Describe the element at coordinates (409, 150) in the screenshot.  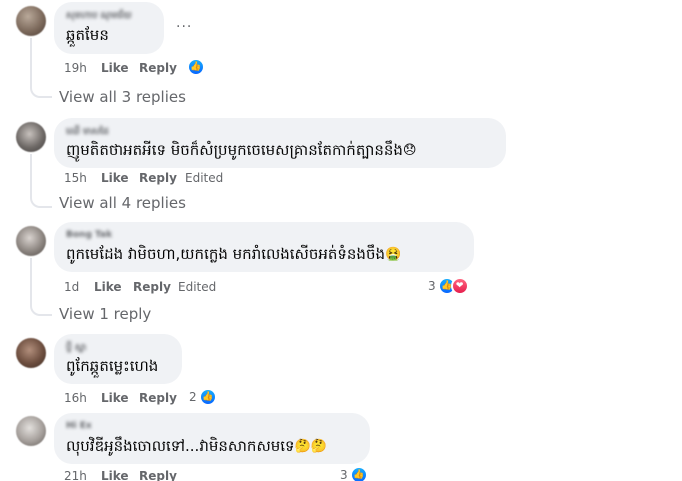
I see `emoji: 😞` at that location.